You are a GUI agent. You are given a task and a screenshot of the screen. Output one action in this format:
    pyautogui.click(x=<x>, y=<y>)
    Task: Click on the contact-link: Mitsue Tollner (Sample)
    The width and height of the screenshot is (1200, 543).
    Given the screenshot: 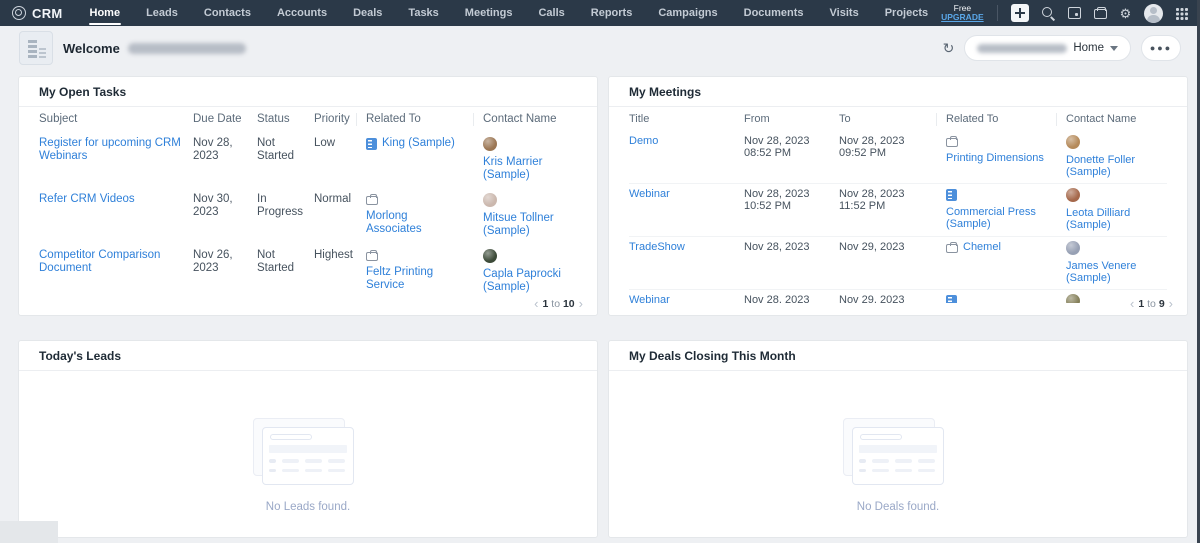 What is the action you would take?
    pyautogui.click(x=525, y=225)
    